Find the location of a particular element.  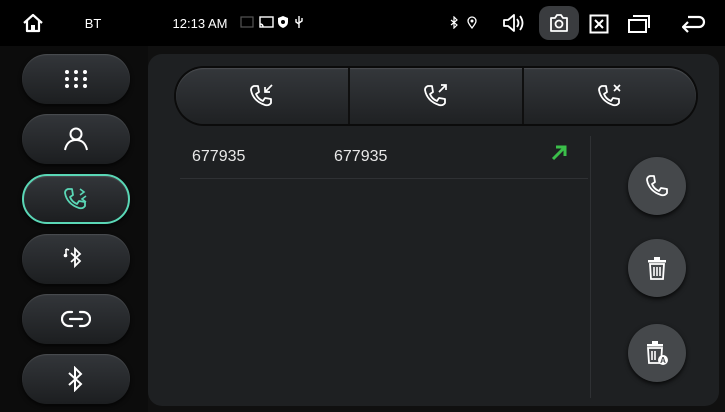

list-item: 677935 677935 is located at coordinates (384, 157).